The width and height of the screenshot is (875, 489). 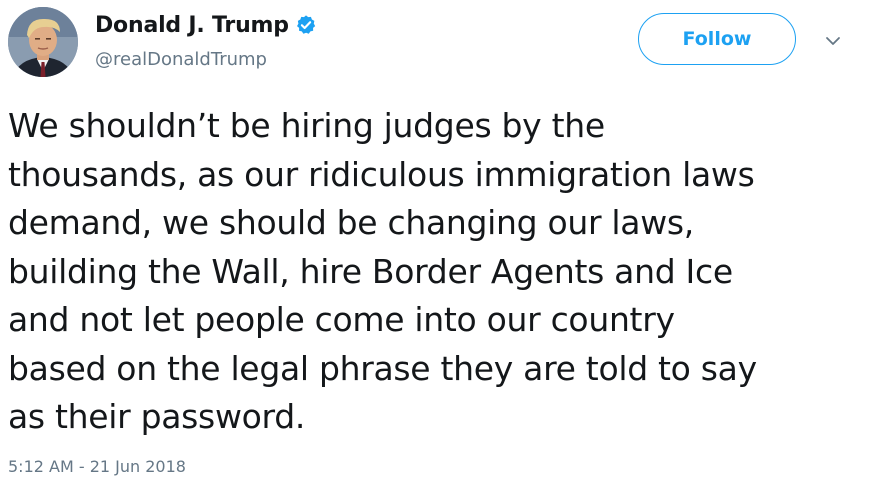 I want to click on tweet-timestamp: 5:12 AM - 21 Jun 2018, so click(x=97, y=466).